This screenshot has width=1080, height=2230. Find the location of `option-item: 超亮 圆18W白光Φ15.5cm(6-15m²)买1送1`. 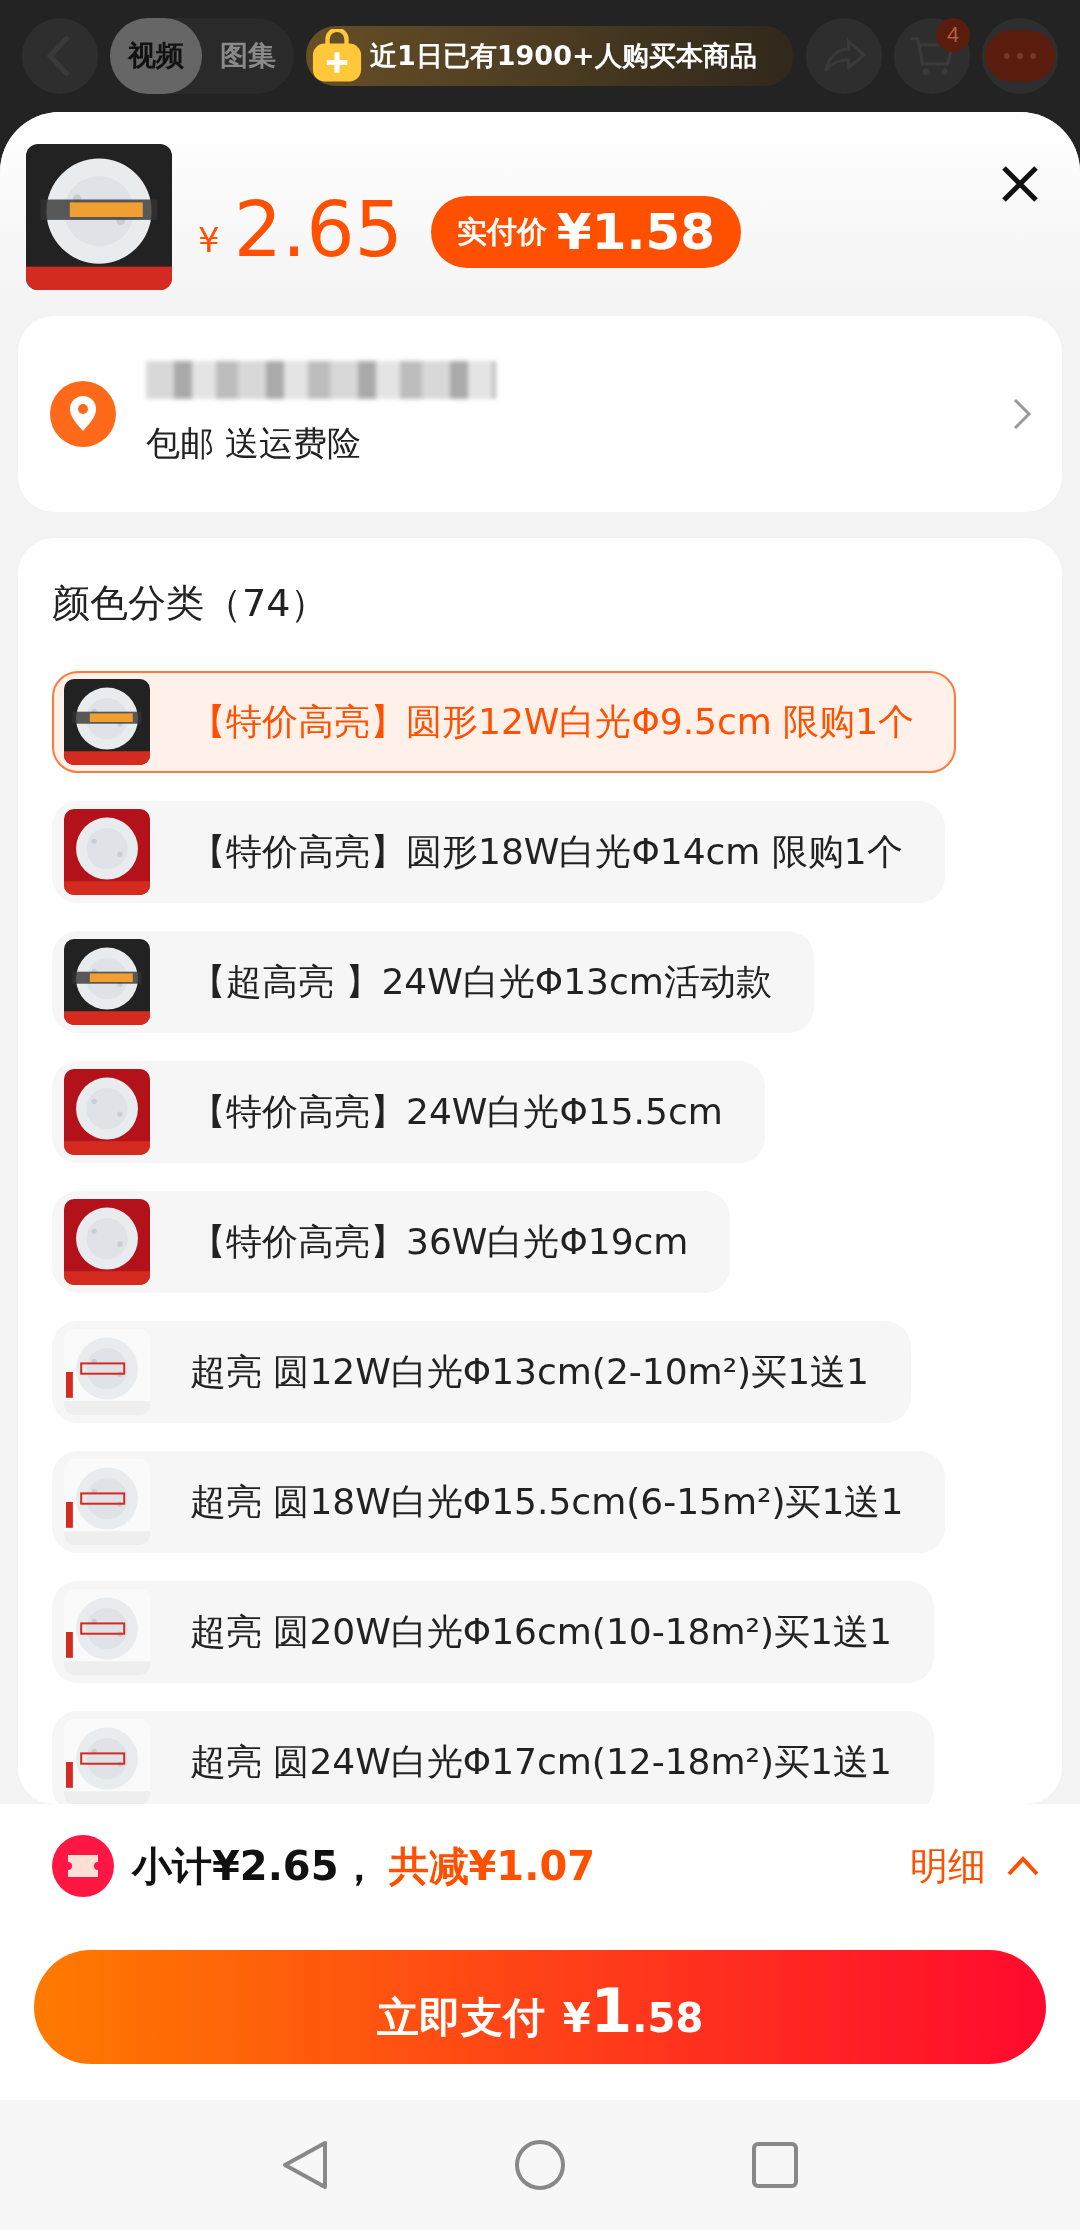

option-item: 超亮 圆18W白光Φ15.5cm(6-15m²)买1送1 is located at coordinates (499, 1502).